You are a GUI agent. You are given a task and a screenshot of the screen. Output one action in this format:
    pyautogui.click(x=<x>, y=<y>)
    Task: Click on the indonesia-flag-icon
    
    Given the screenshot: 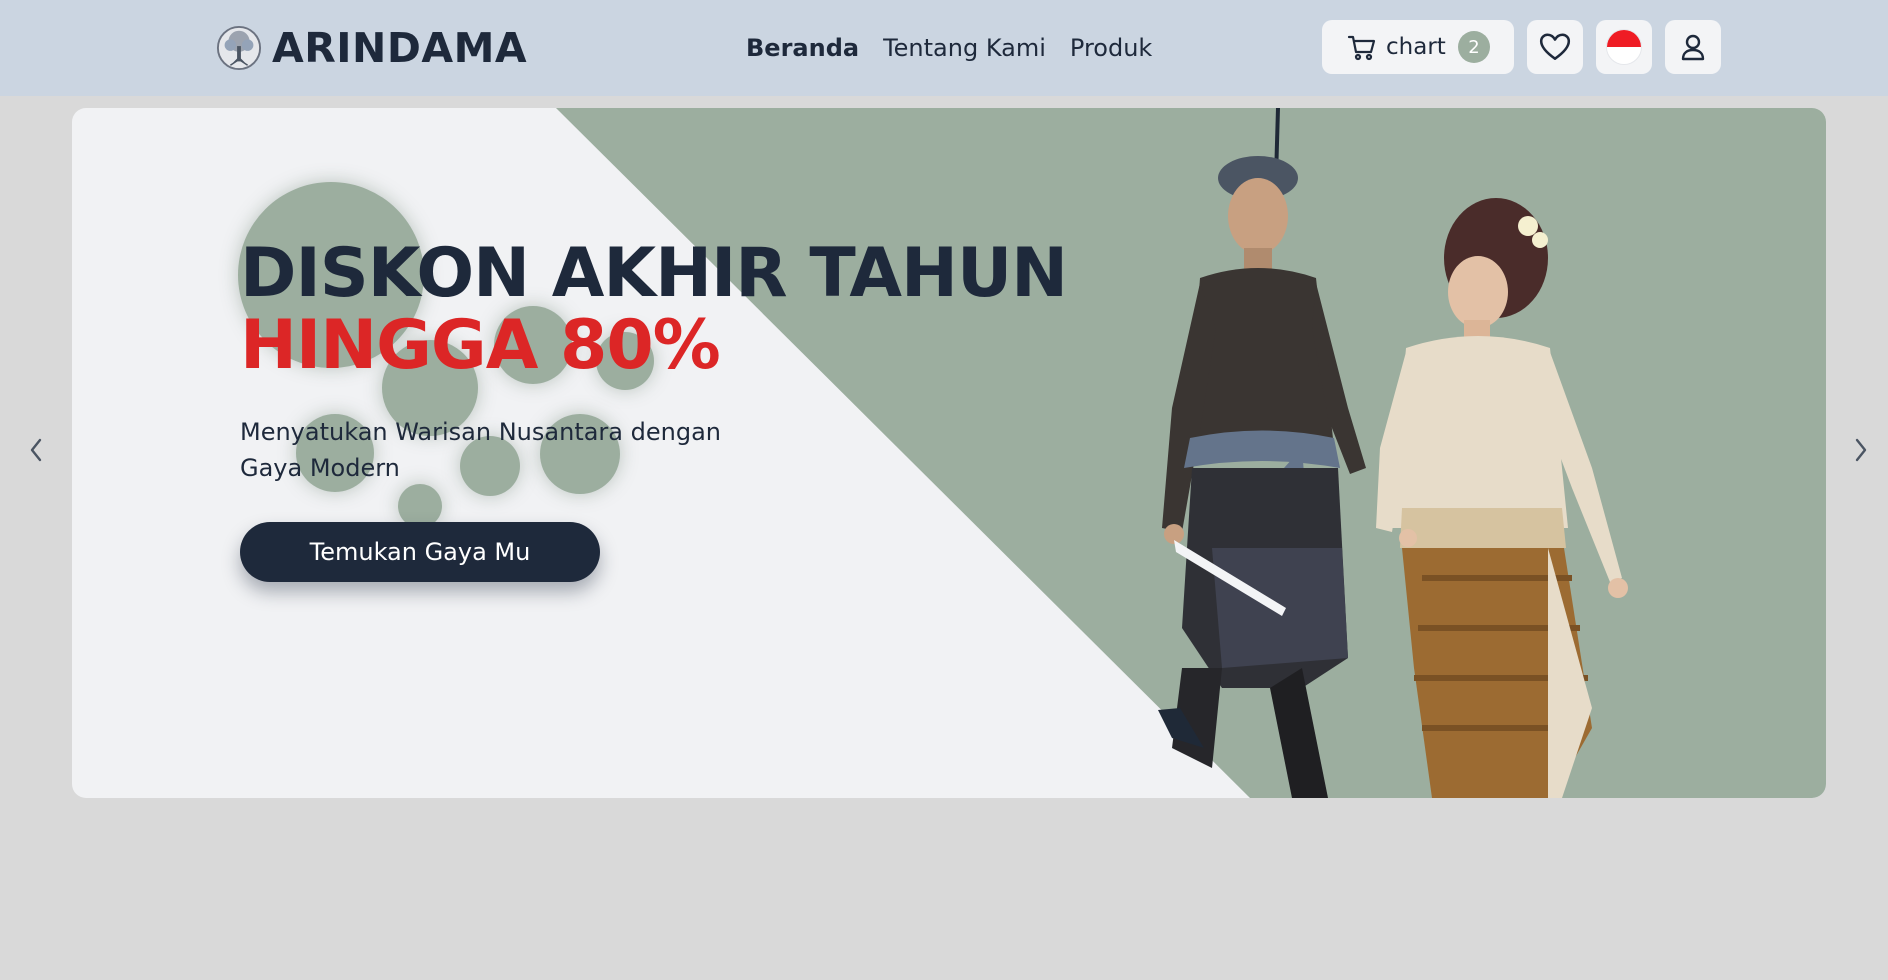 What is the action you would take?
    pyautogui.click(x=1624, y=47)
    